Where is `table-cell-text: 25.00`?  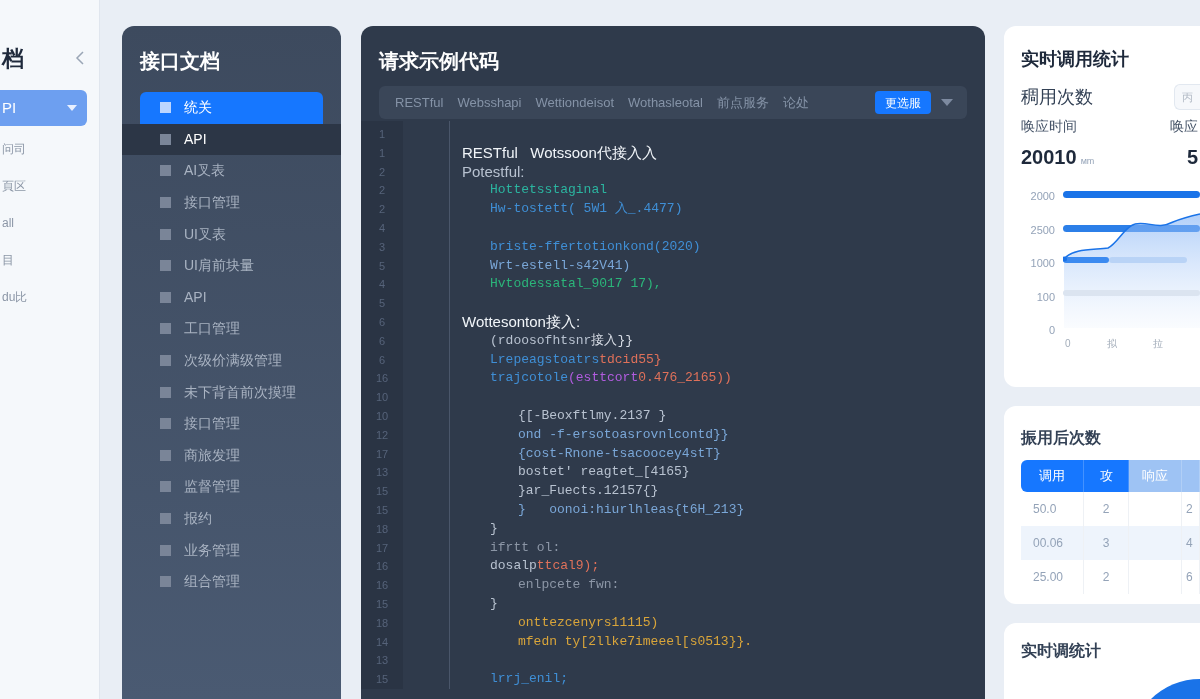
table-cell-text: 25.00 is located at coordinates (1048, 577).